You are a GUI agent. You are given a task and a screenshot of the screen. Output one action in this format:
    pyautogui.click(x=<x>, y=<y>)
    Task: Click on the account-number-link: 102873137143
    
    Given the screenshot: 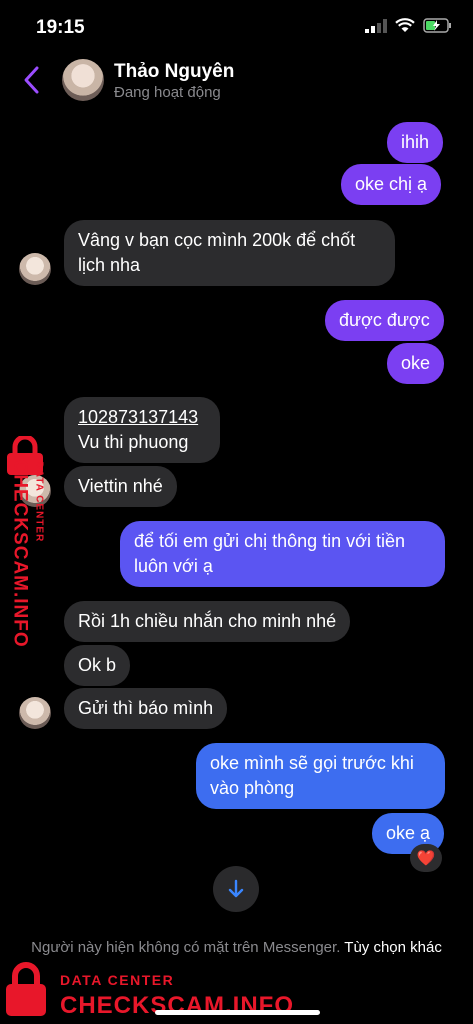 What is the action you would take?
    pyautogui.click(x=142, y=417)
    